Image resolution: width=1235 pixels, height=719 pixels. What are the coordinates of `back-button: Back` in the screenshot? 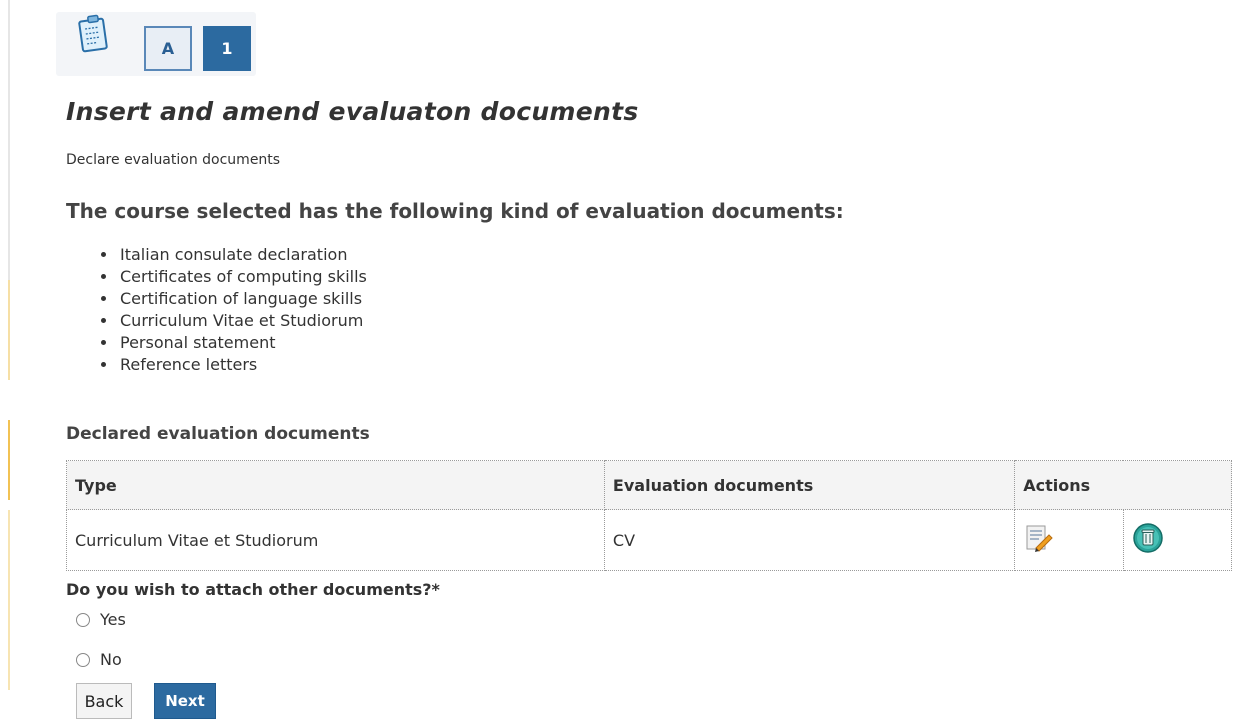 It's located at (104, 701).